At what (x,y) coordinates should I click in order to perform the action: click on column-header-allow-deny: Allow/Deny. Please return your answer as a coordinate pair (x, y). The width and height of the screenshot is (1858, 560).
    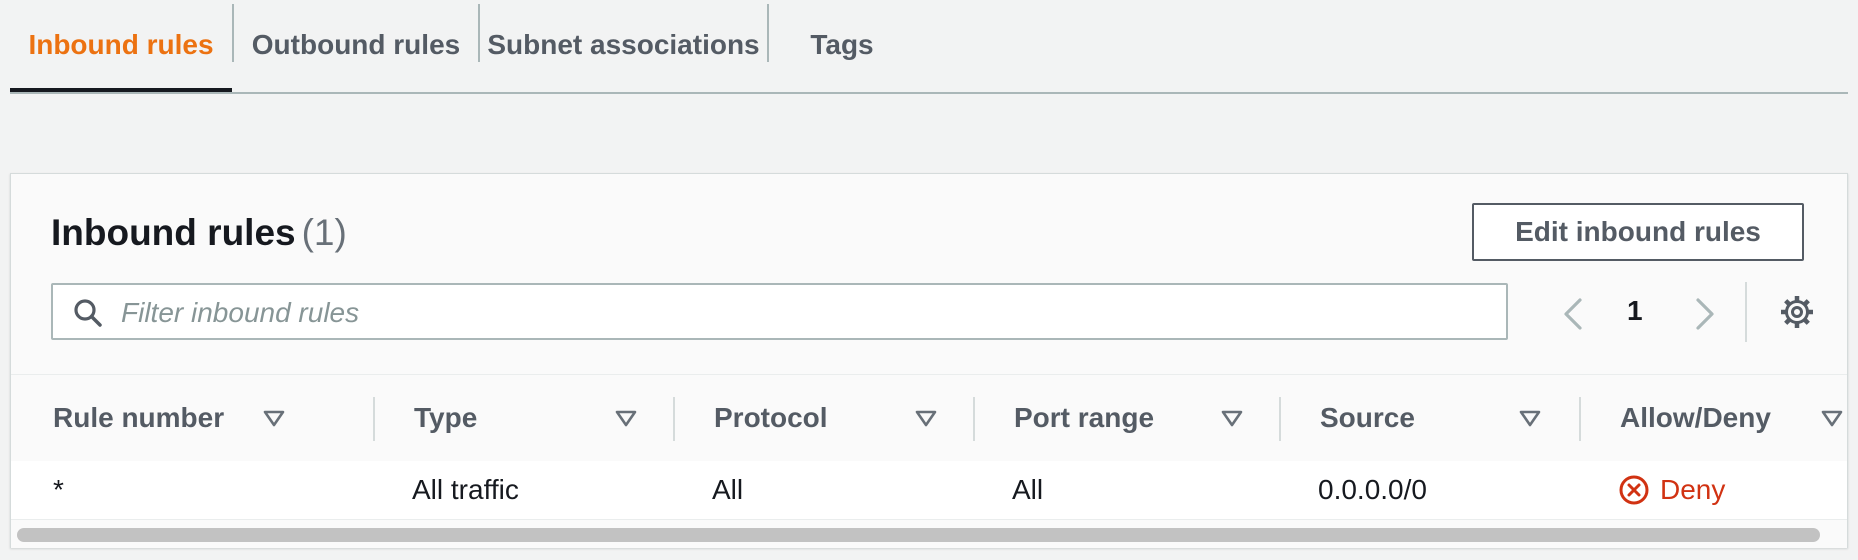
    Looking at the image, I should click on (1695, 418).